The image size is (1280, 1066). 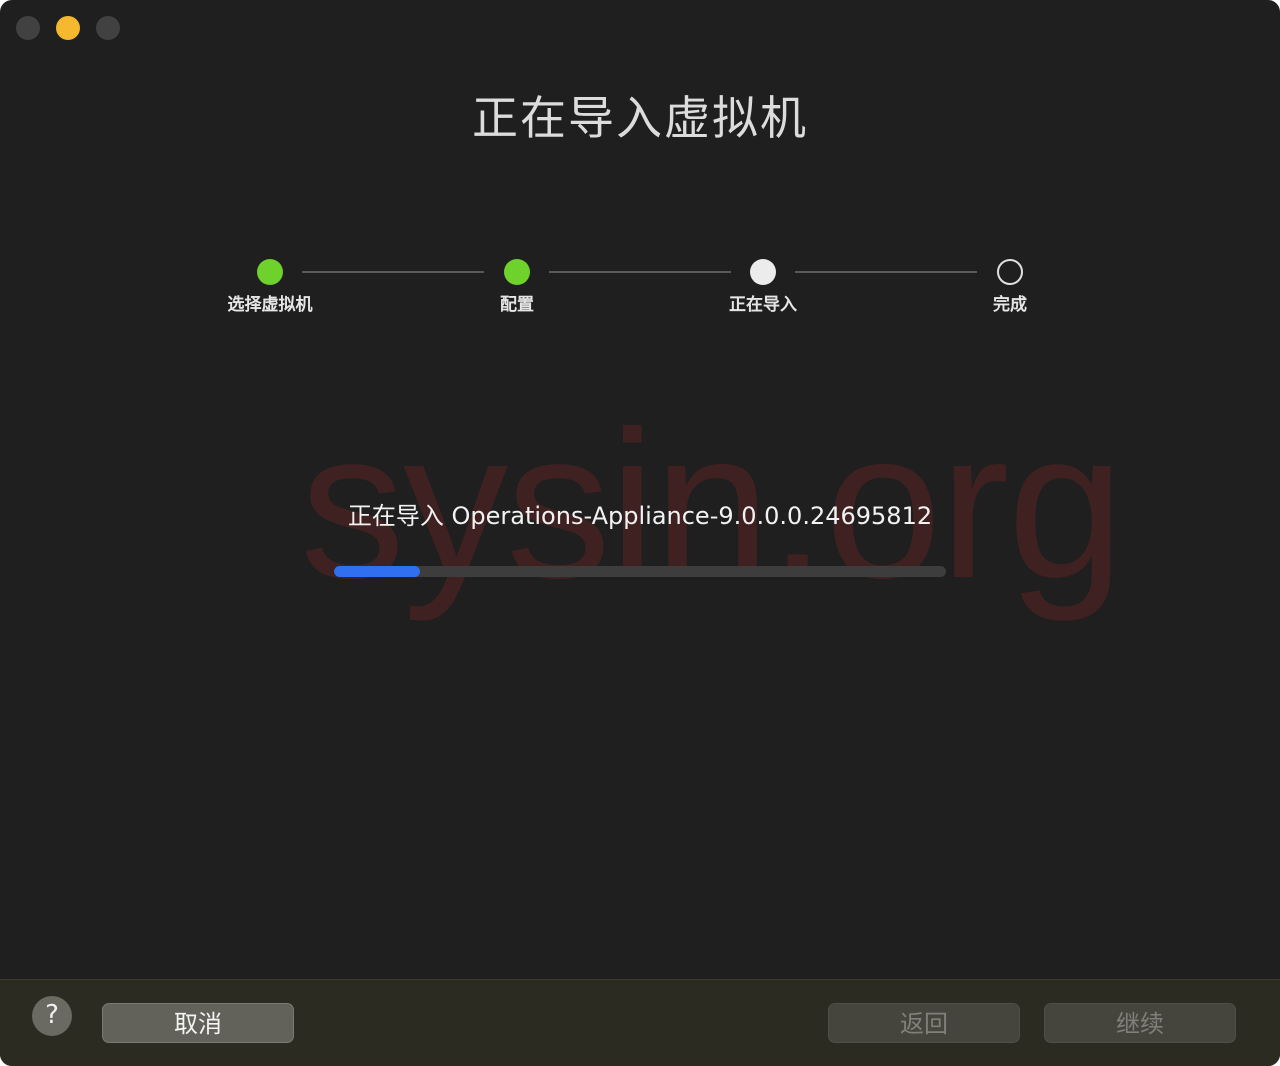 I want to click on step-label-configure: 配置, so click(x=517, y=305).